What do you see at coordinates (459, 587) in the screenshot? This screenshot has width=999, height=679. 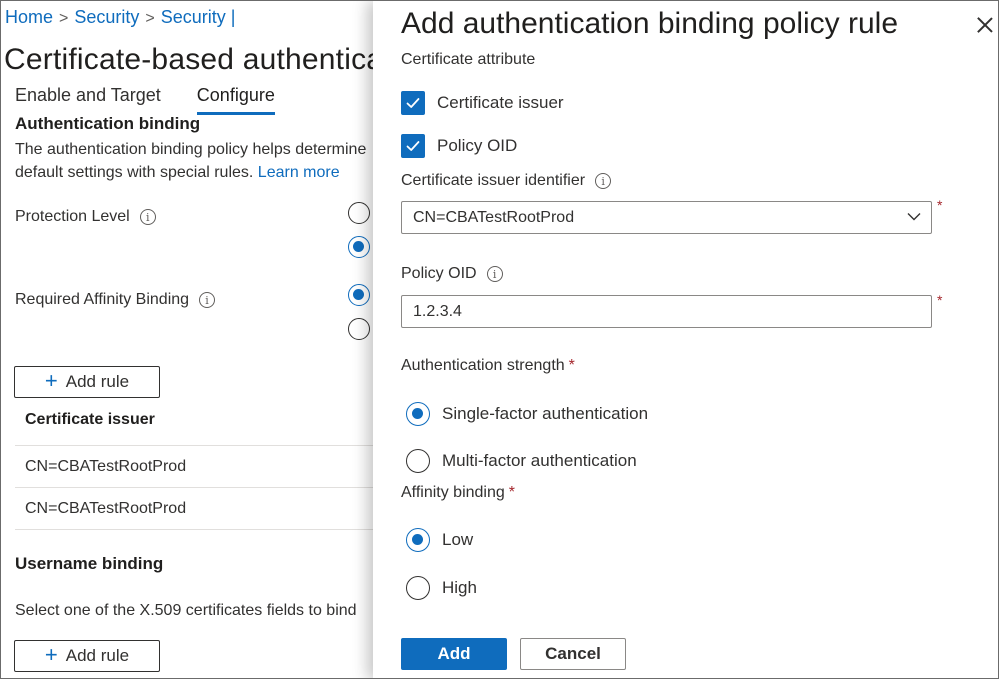 I see `radio-affinity-high-label: High` at bounding box center [459, 587].